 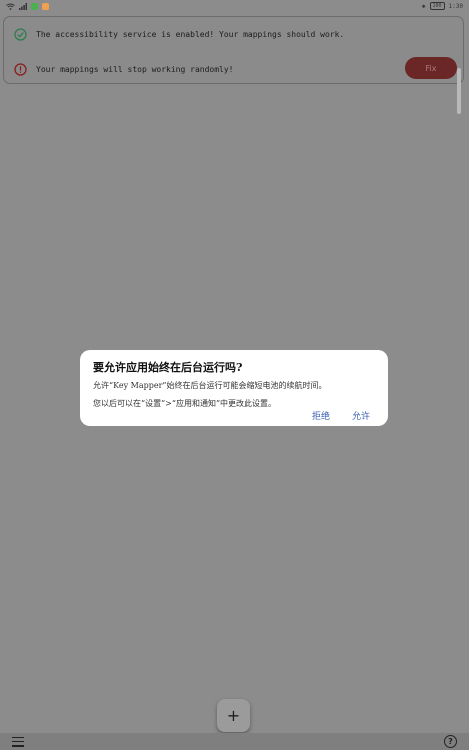 What do you see at coordinates (168, 367) in the screenshot?
I see `dialog-title: 要允许应用始终在后台运行吗?` at bounding box center [168, 367].